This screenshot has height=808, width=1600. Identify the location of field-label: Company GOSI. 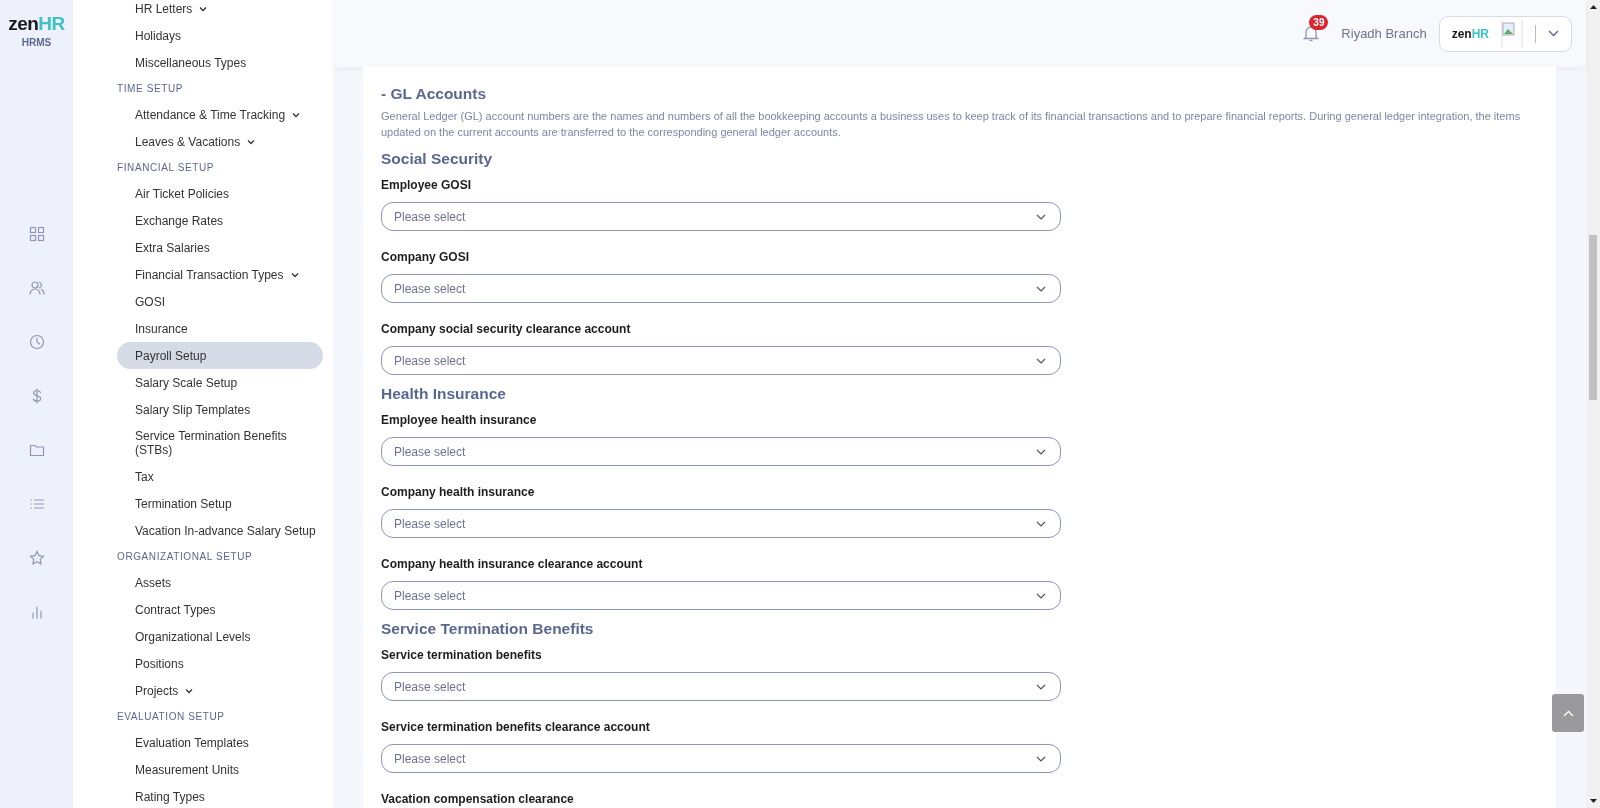
(425, 258).